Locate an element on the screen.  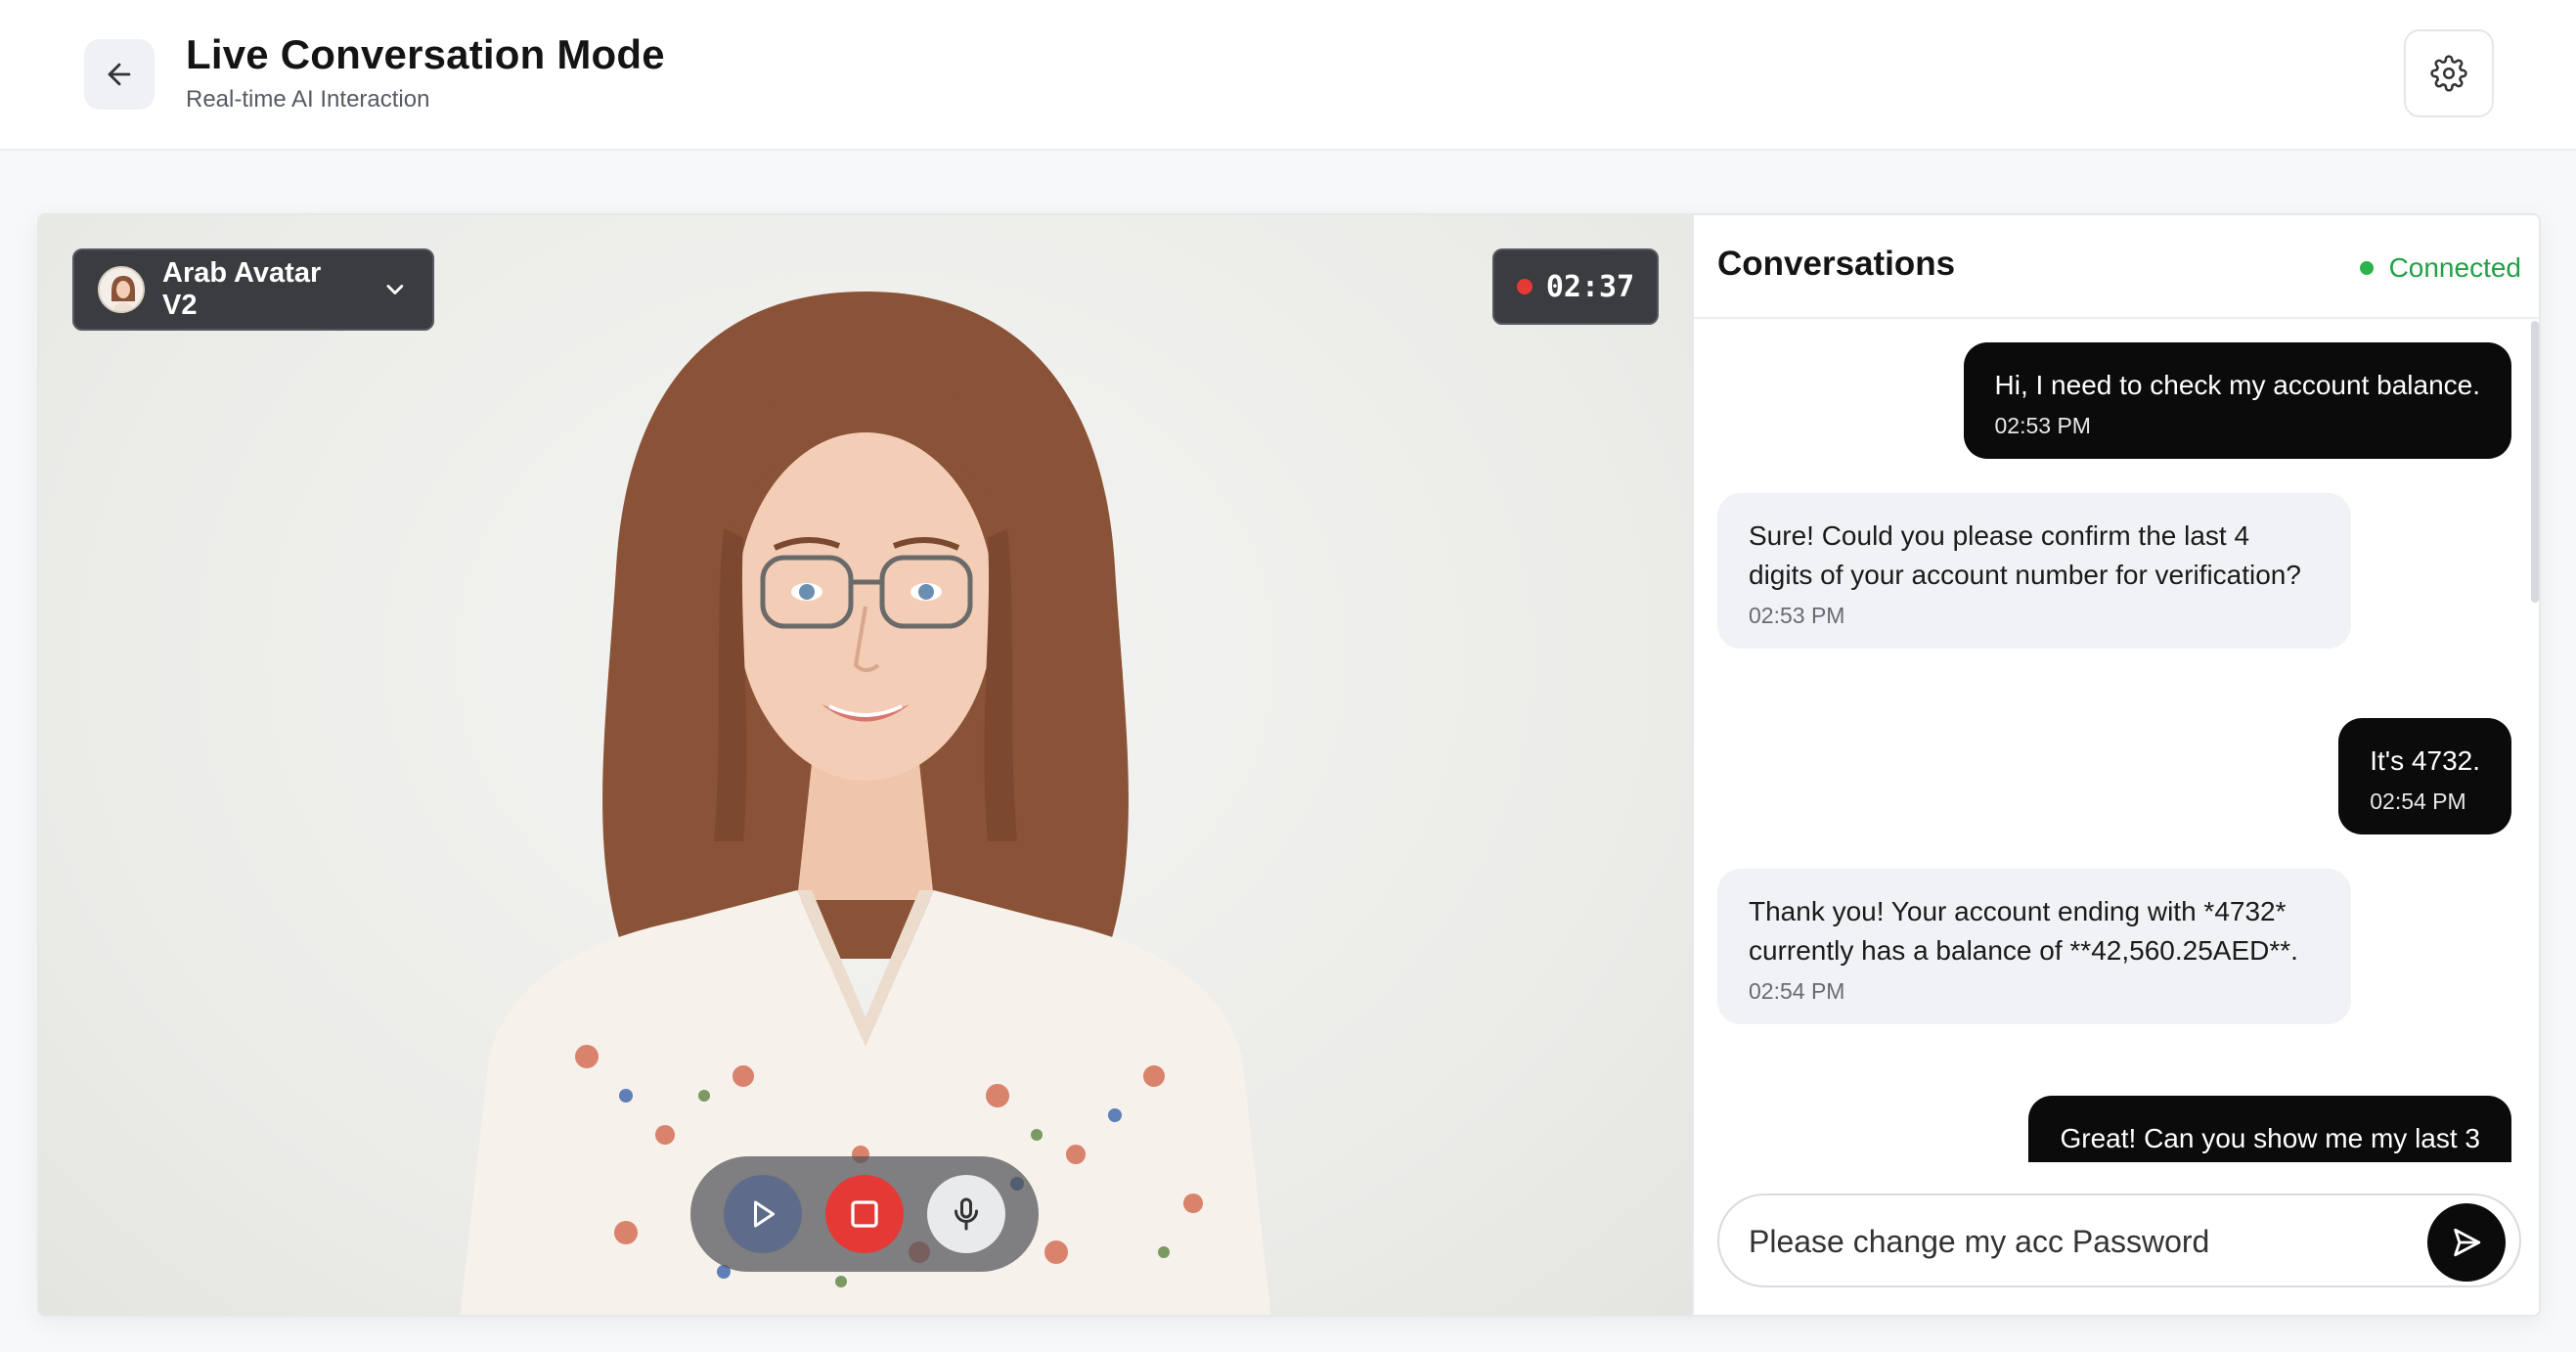
timer-text: 02:37 is located at coordinates (1590, 286).